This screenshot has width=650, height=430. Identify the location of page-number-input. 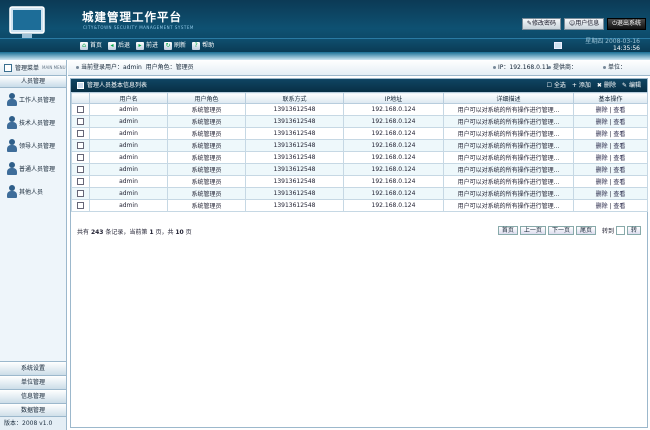
(620, 230).